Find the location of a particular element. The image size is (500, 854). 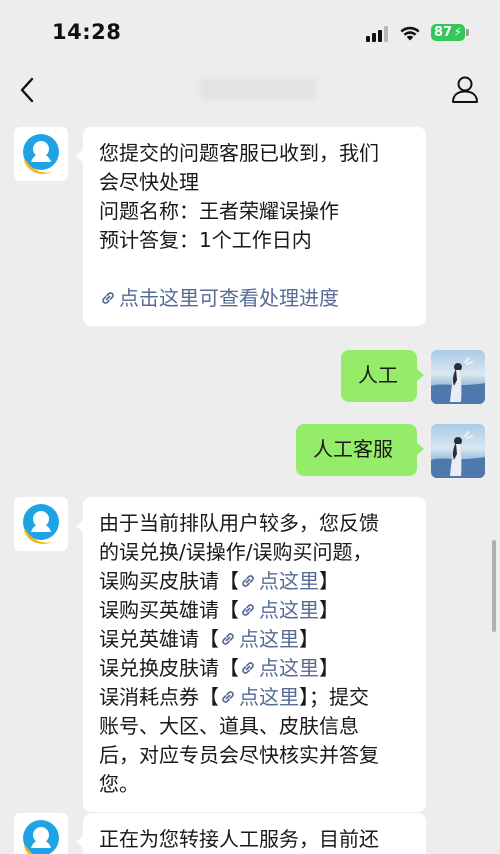

profile-icon is located at coordinates (465, 89).